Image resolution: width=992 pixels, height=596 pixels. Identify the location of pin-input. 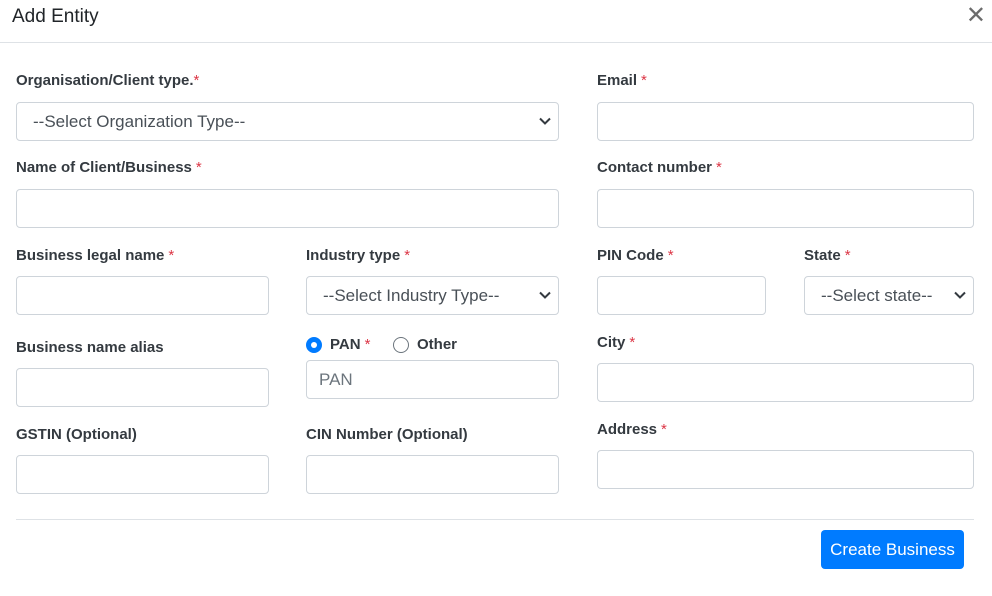
(681, 295).